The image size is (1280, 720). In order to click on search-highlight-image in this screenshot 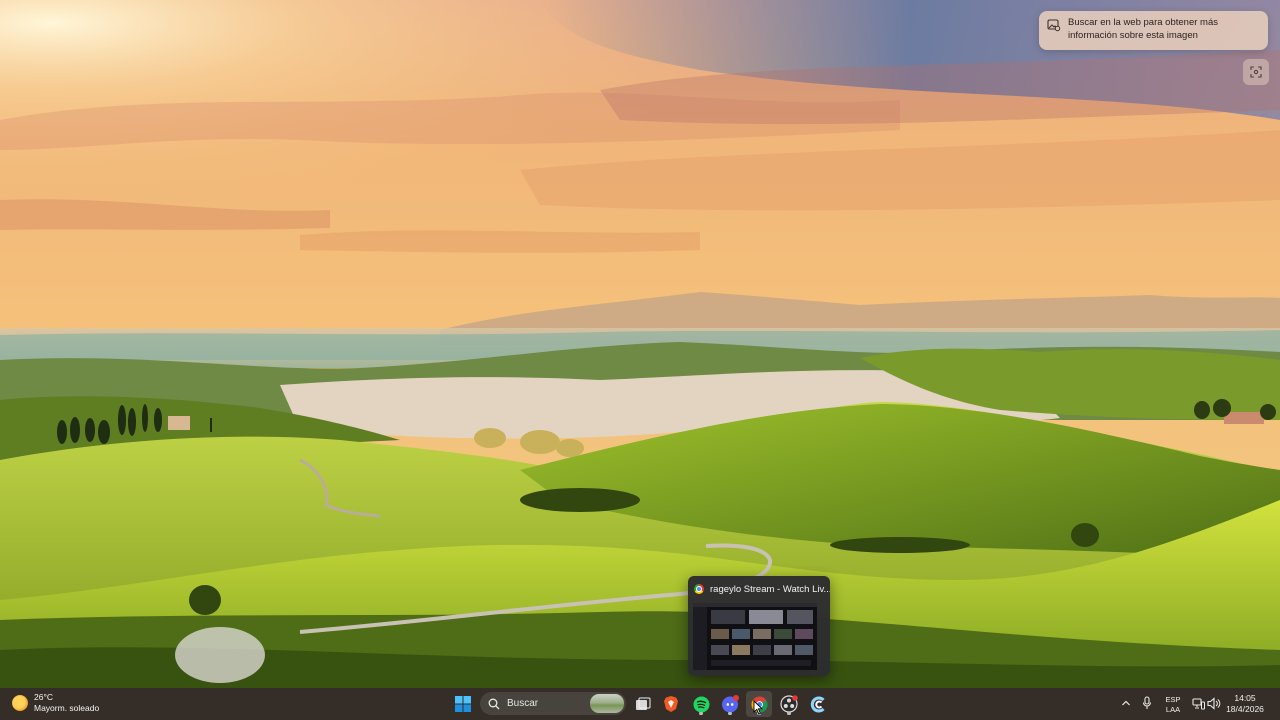, I will do `click(607, 703)`.